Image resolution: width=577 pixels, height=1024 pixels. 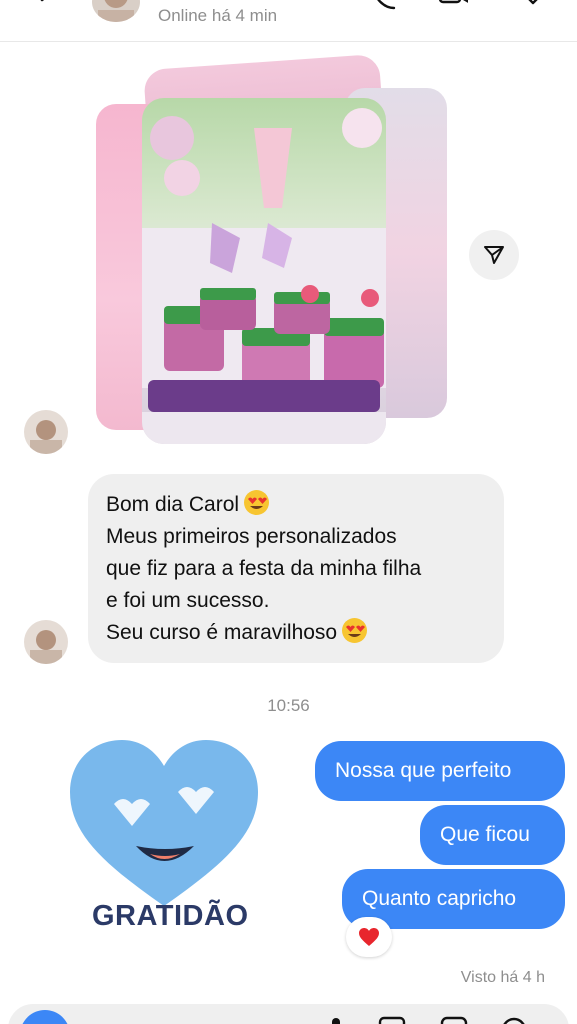 I want to click on message-line: Bom dia Carol, so click(x=296, y=505).